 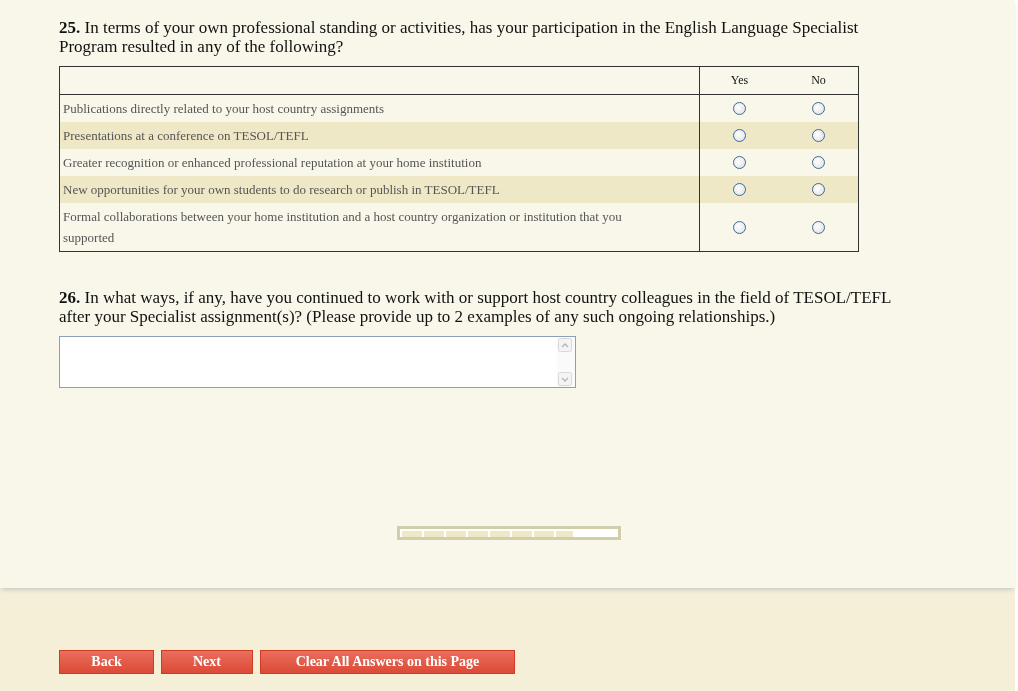 I want to click on row-label: Publications directly related to your host country assignments, so click(x=223, y=109).